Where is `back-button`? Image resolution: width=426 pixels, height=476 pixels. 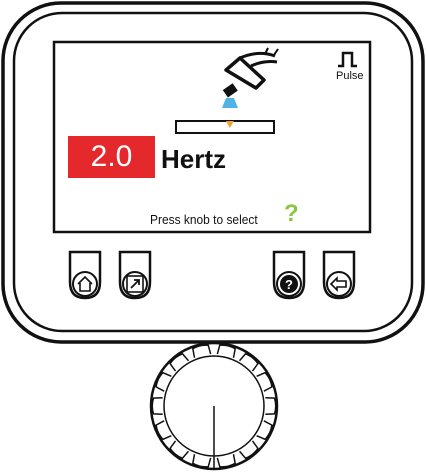 back-button is located at coordinates (339, 275).